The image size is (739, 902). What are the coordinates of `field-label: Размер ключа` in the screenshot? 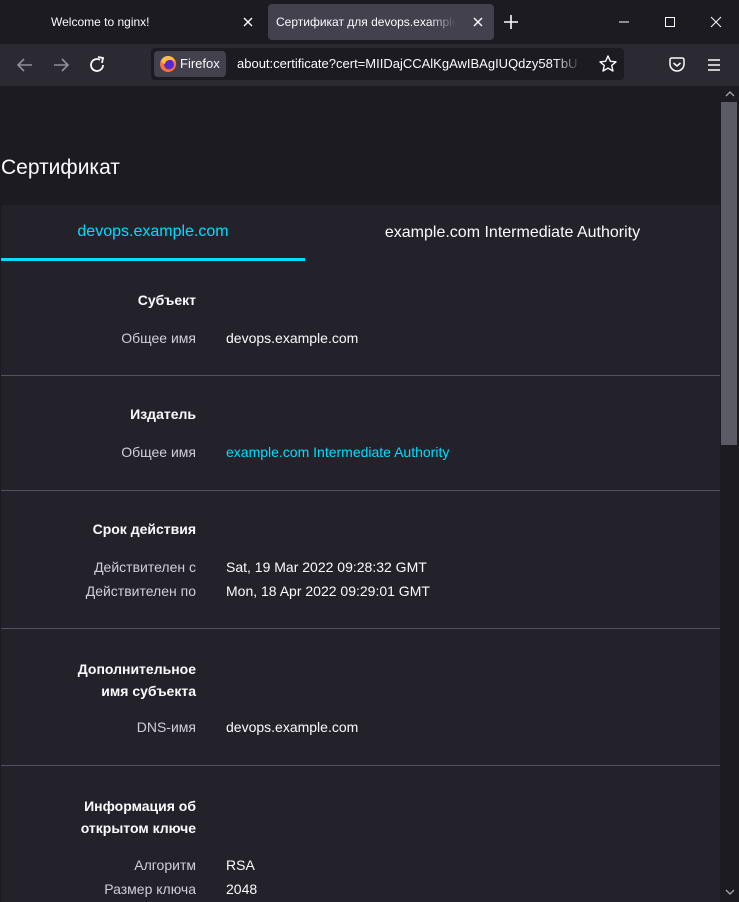 It's located at (150, 889).